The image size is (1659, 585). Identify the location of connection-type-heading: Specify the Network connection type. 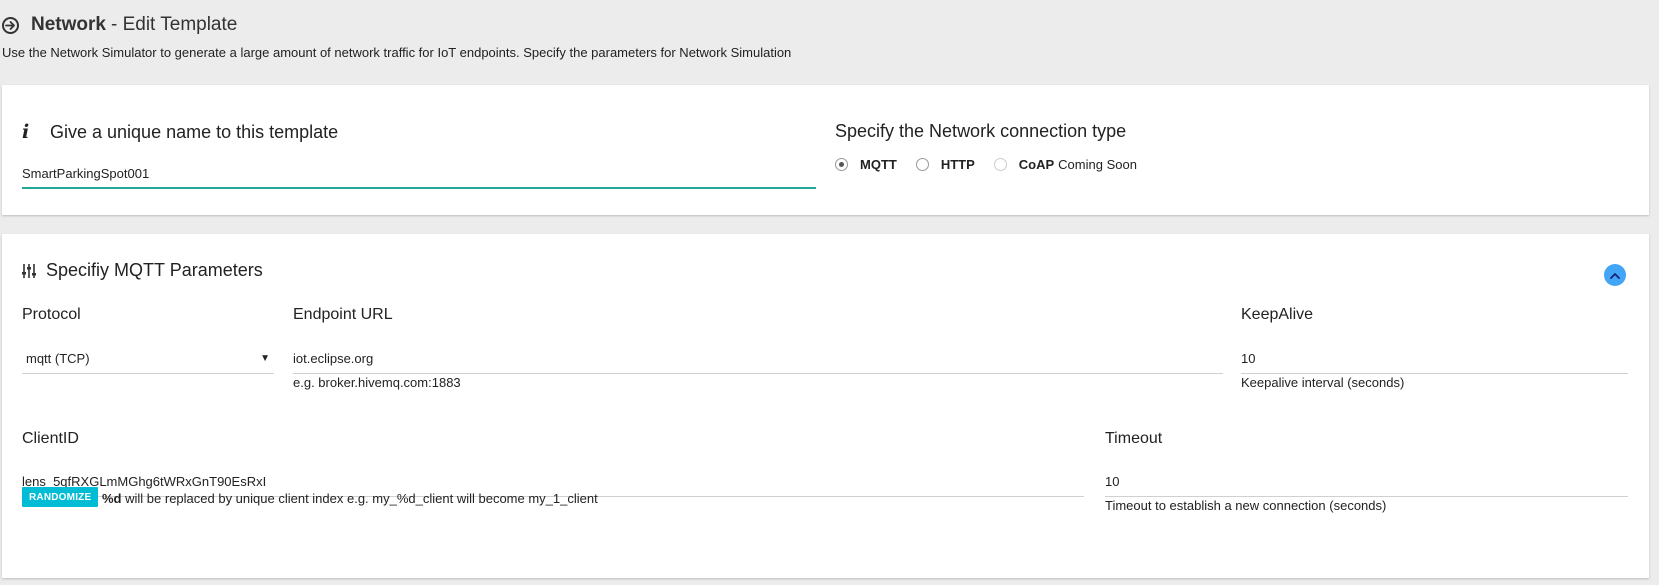
(981, 131).